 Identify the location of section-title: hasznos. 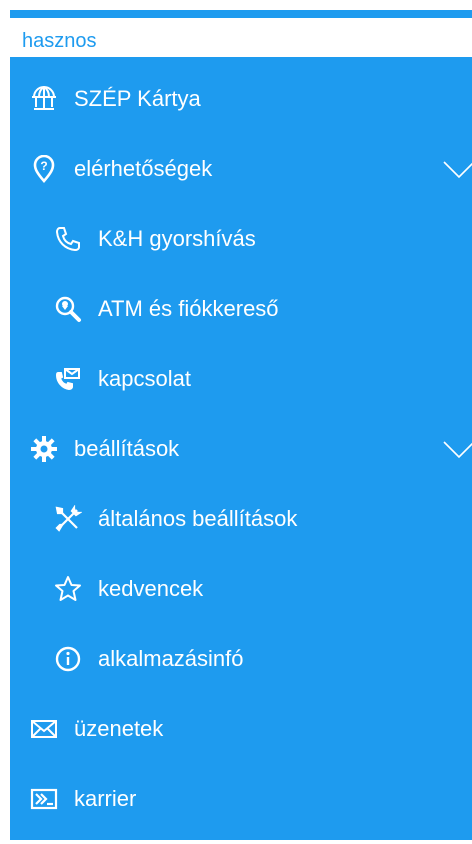
(59, 41).